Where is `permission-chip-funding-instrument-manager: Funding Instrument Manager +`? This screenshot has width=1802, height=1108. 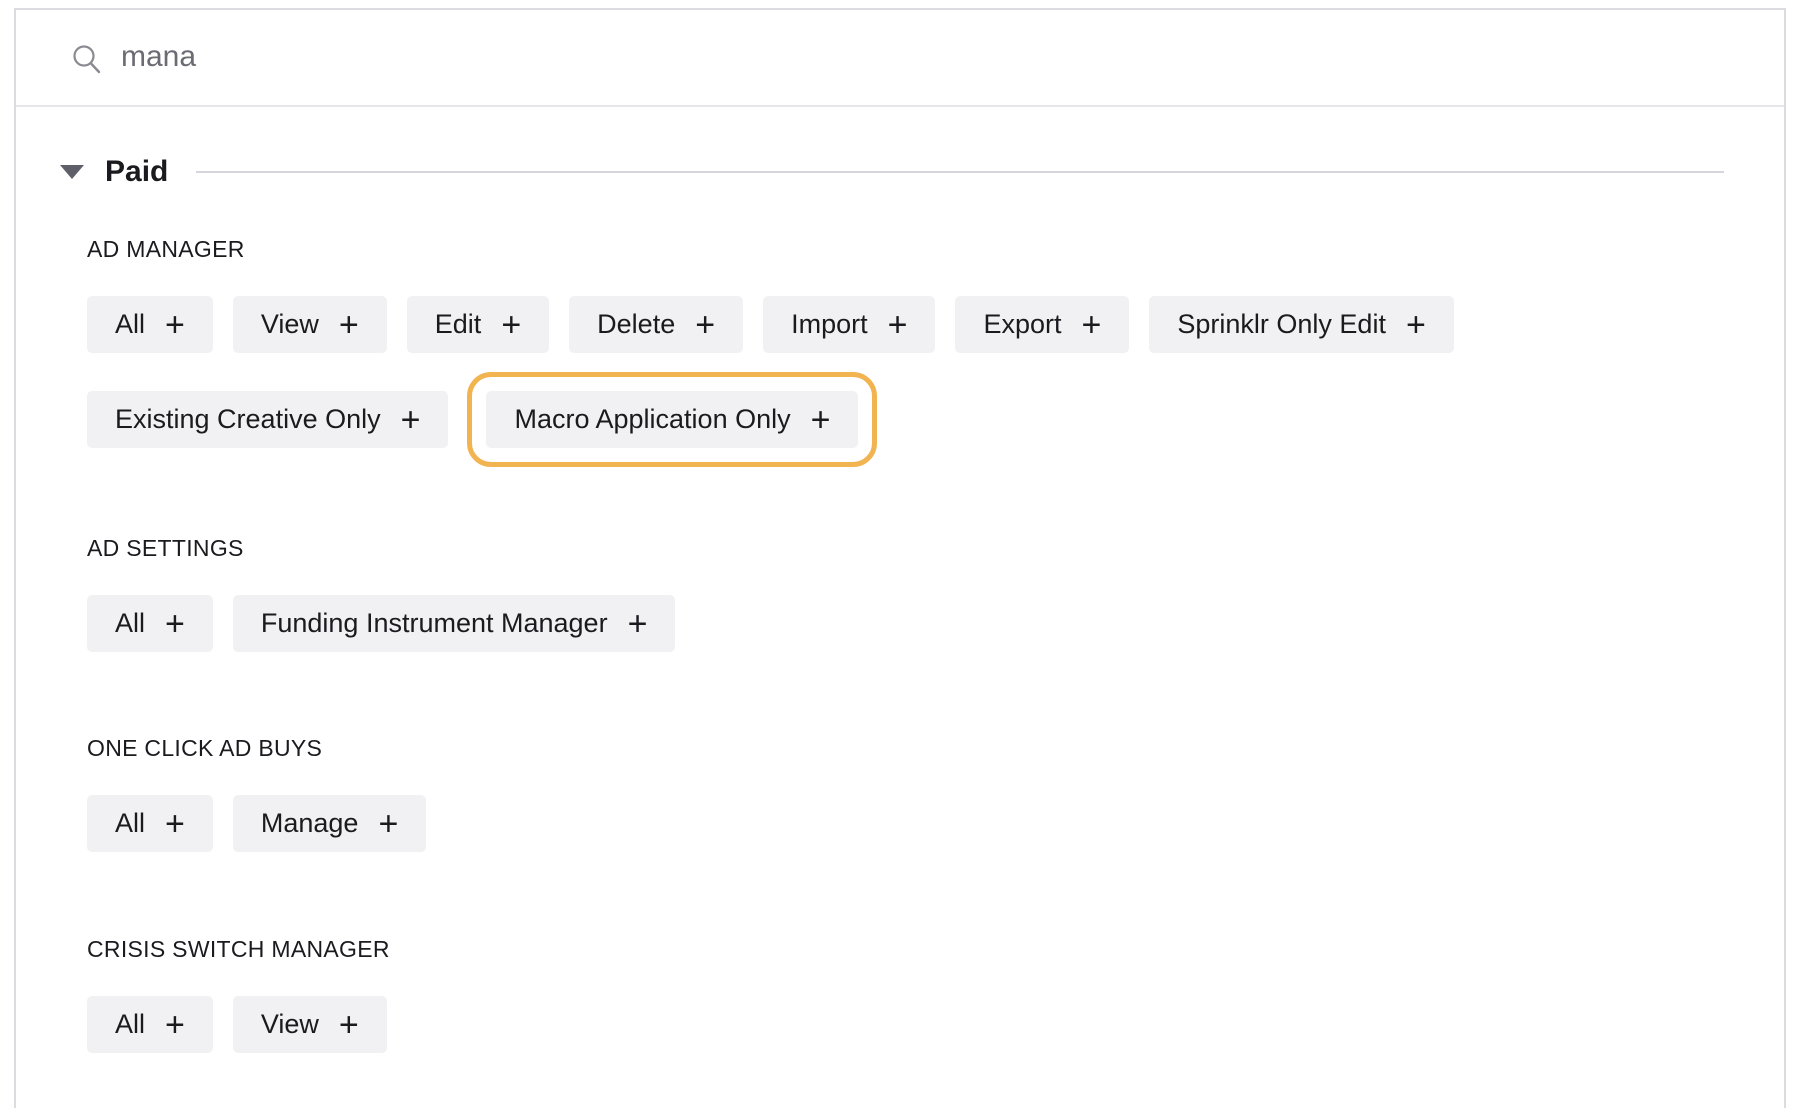 permission-chip-funding-instrument-manager: Funding Instrument Manager + is located at coordinates (454, 623).